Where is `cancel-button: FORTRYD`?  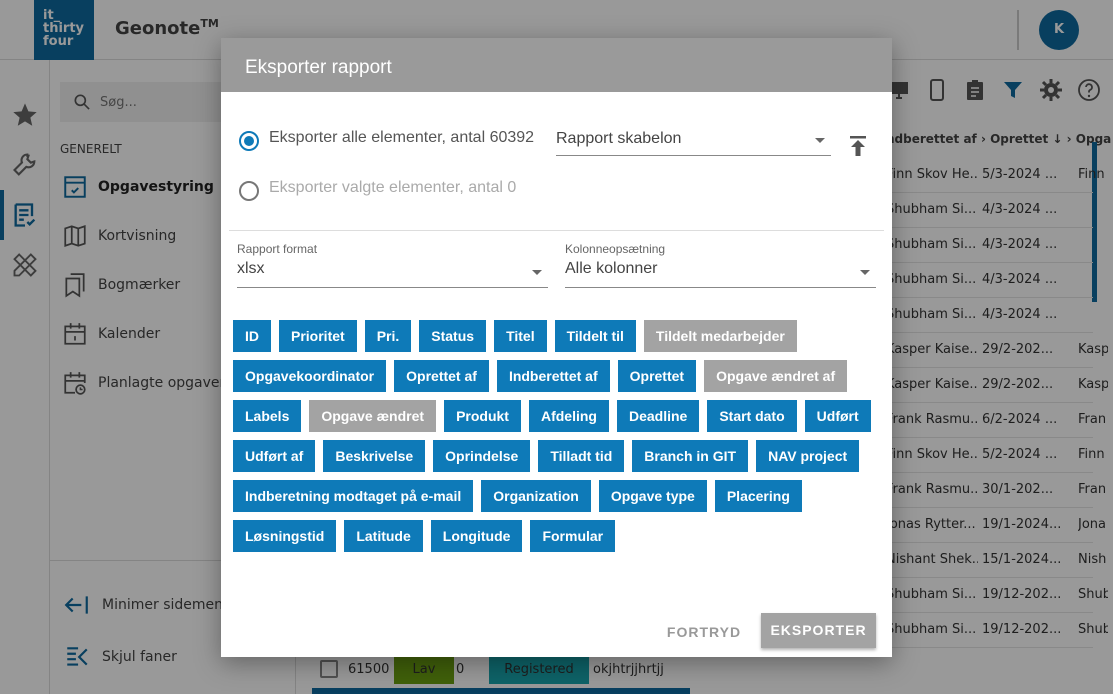
cancel-button: FORTRYD is located at coordinates (704, 632).